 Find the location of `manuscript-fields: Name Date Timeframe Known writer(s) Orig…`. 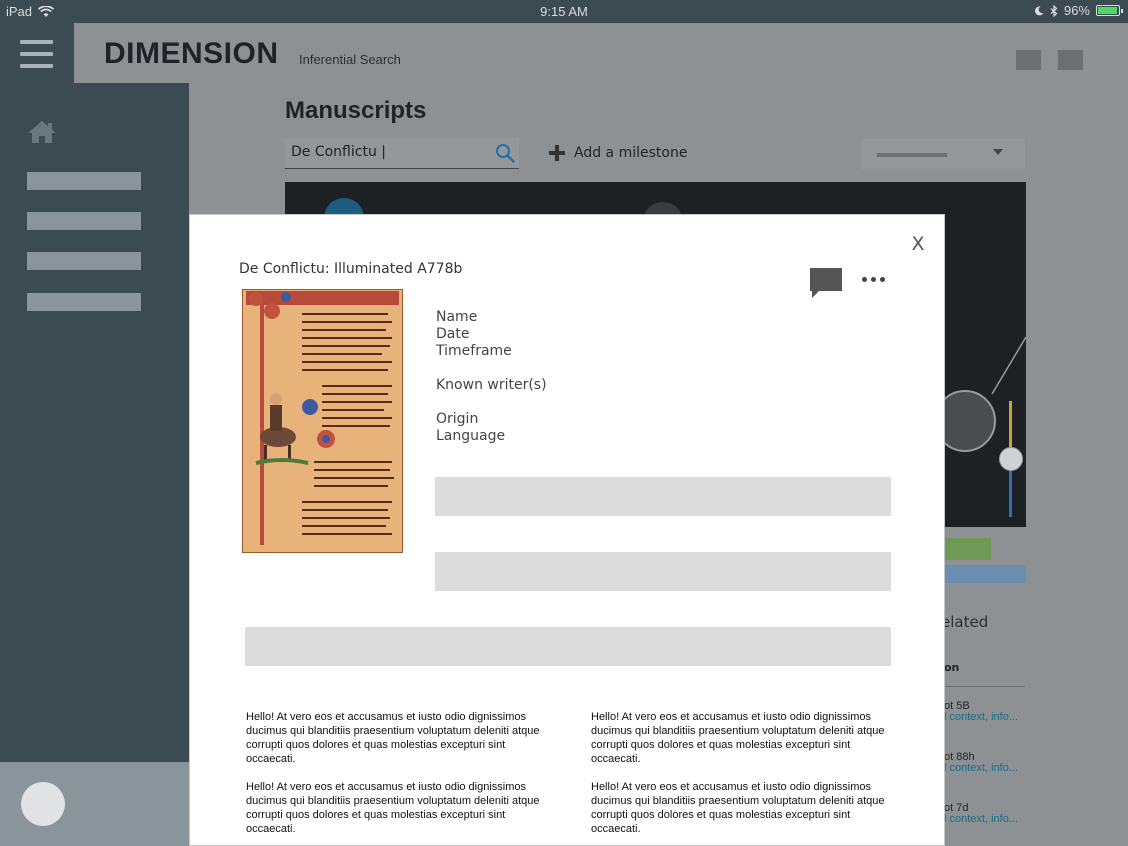

manuscript-fields: Name Date Timeframe Known writer(s) Orig… is located at coordinates (491, 377).